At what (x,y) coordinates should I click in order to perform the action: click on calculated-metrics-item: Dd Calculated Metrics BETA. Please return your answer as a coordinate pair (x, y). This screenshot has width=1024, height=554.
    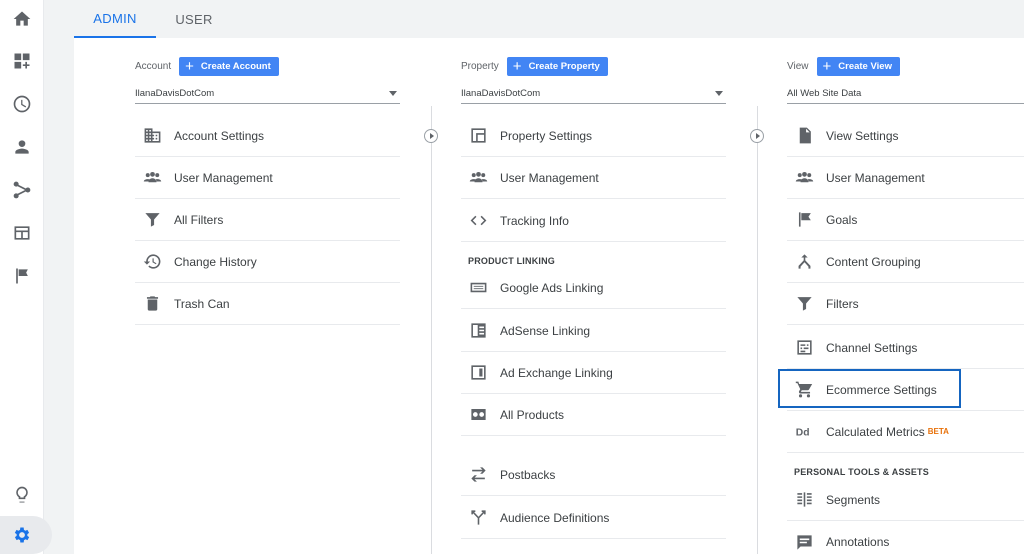
    Looking at the image, I should click on (905, 432).